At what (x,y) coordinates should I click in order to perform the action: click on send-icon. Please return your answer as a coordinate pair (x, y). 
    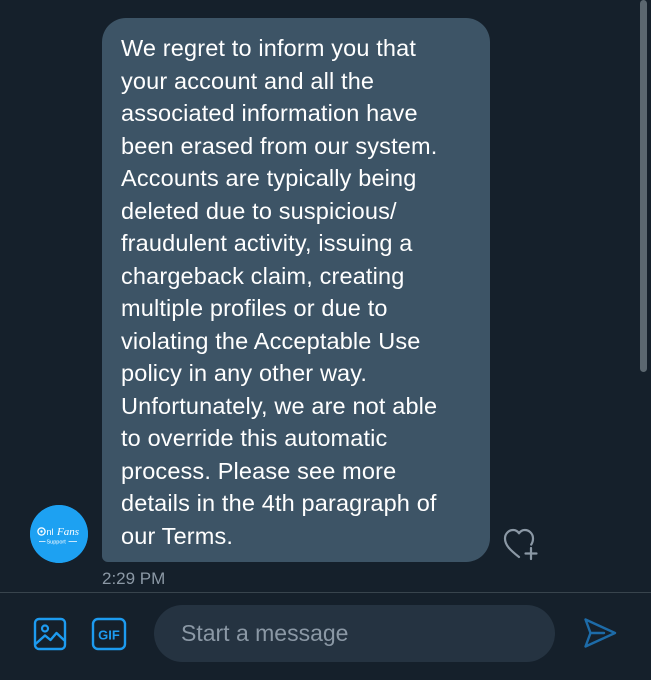
    Looking at the image, I should click on (600, 633).